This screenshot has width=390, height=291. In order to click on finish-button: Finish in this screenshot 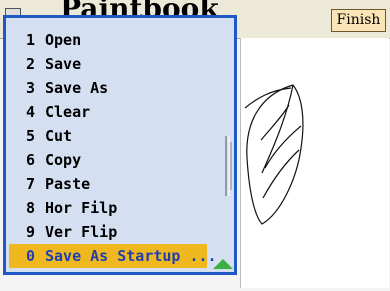, I will do `click(358, 20)`.